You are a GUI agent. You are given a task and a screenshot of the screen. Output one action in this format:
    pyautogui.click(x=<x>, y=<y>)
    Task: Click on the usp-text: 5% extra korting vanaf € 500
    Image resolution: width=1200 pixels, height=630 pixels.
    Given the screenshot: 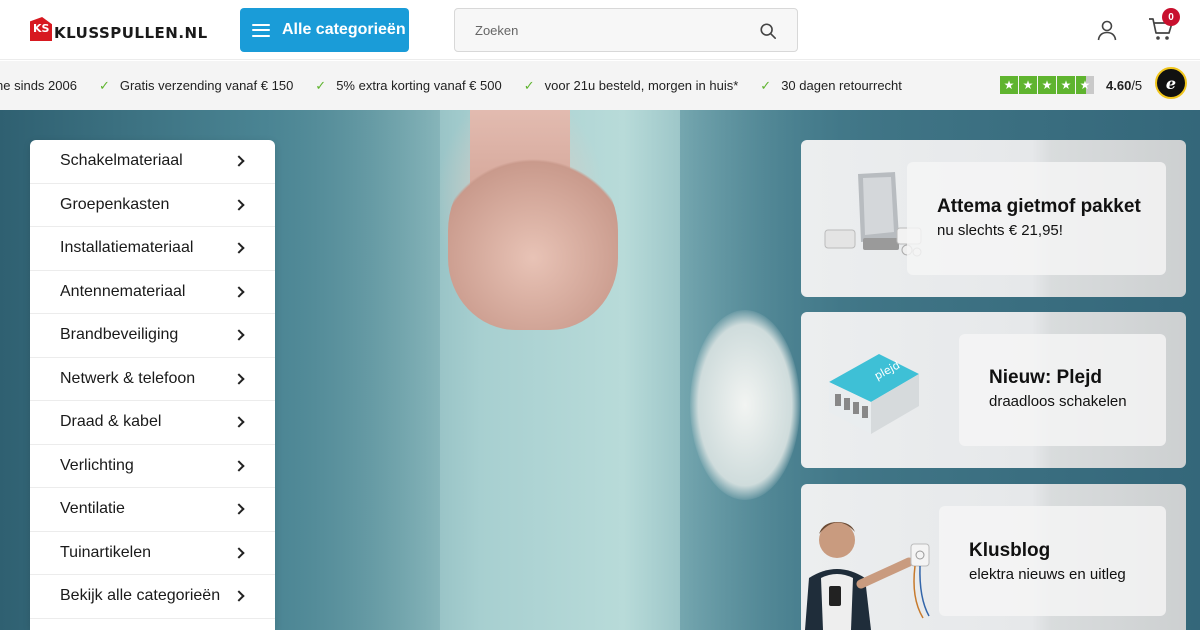 What is the action you would take?
    pyautogui.click(x=419, y=85)
    